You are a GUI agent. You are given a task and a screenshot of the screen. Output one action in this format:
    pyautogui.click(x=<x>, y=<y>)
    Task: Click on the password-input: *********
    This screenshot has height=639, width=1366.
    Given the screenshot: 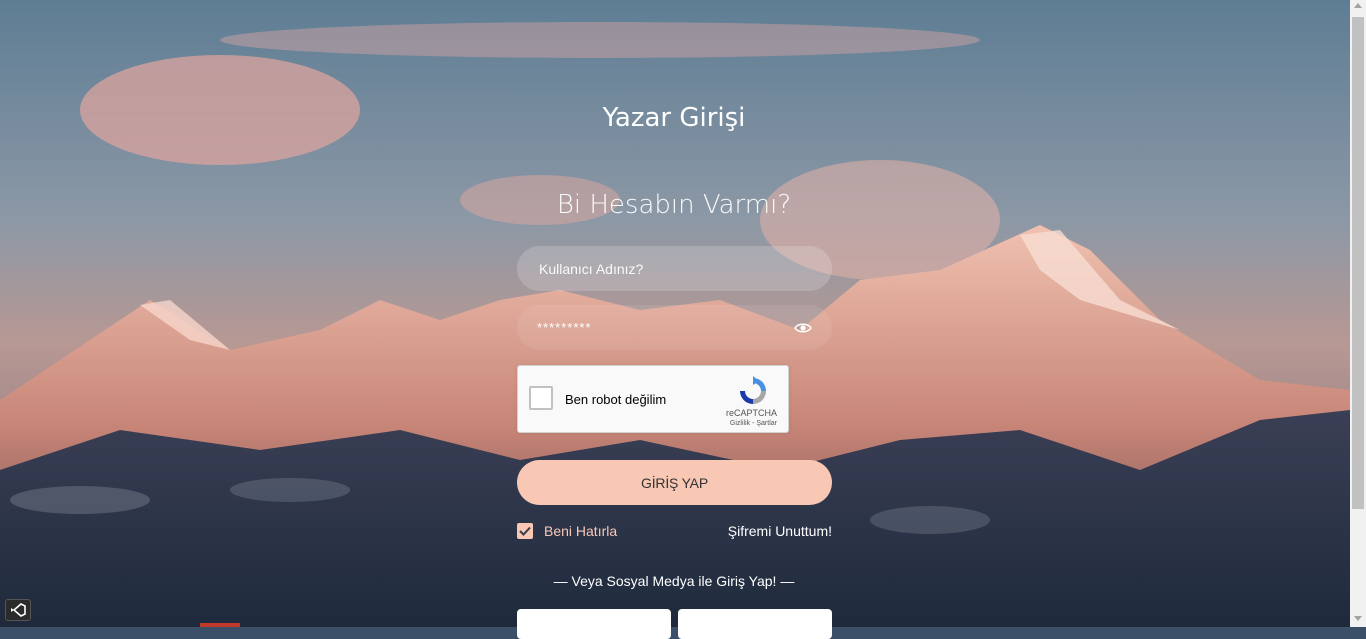 What is the action you would take?
    pyautogui.click(x=665, y=327)
    